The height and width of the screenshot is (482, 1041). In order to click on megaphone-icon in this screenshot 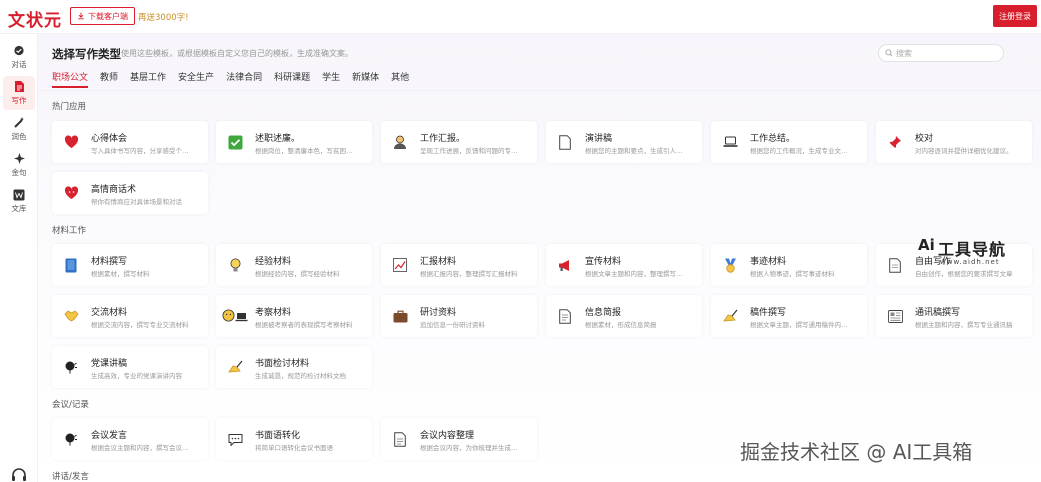, I will do `click(565, 265)`.